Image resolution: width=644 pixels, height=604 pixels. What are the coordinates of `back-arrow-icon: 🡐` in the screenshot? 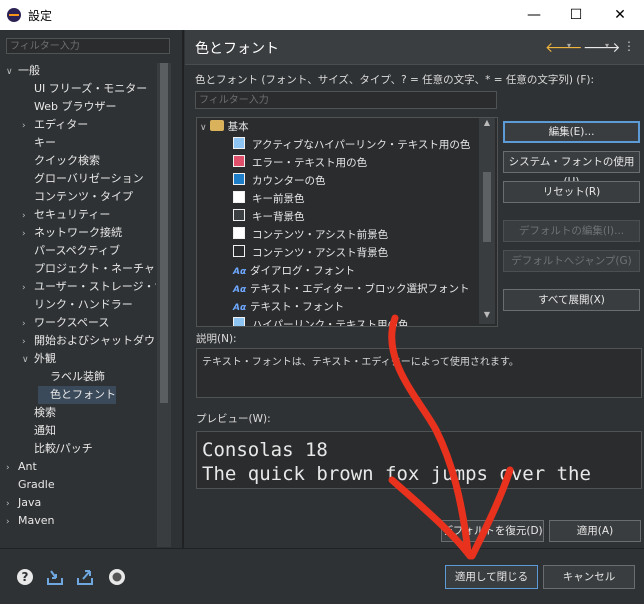 It's located at (564, 47).